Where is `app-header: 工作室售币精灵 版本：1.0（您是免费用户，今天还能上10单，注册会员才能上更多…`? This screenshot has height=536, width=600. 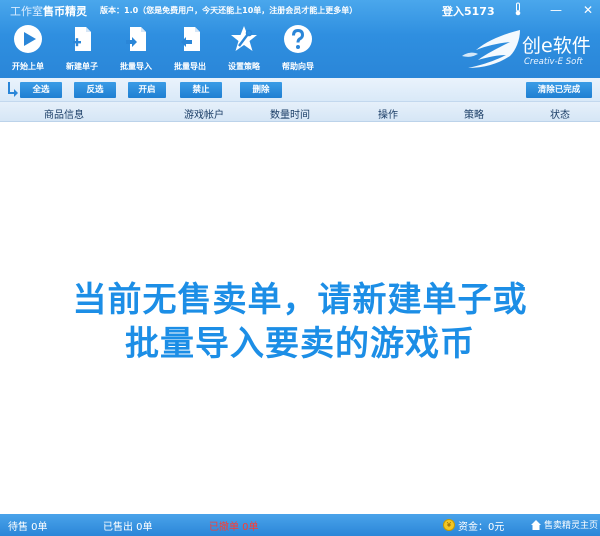
app-header: 工作室售币精灵 版本：1.0（您是免费用户，今天还能上10单，注册会员才能上更多… is located at coordinates (300, 39).